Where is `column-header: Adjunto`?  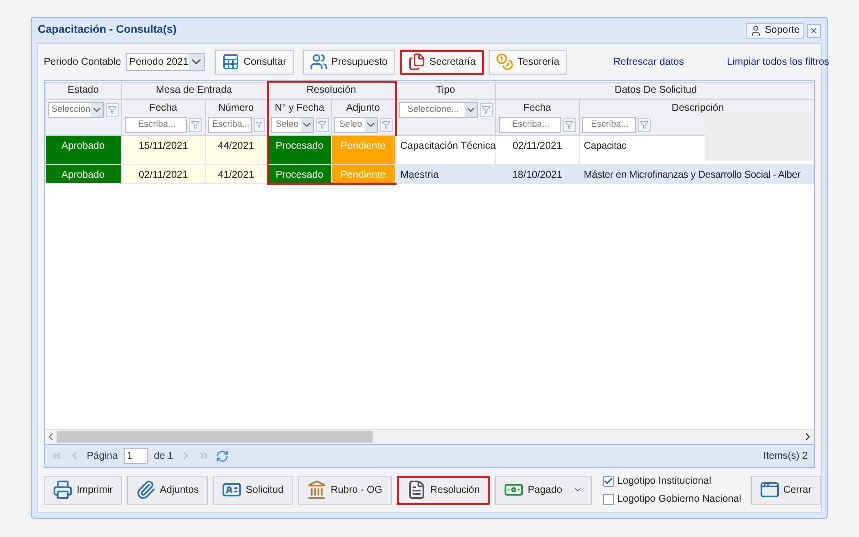
column-header: Adjunto is located at coordinates (363, 108).